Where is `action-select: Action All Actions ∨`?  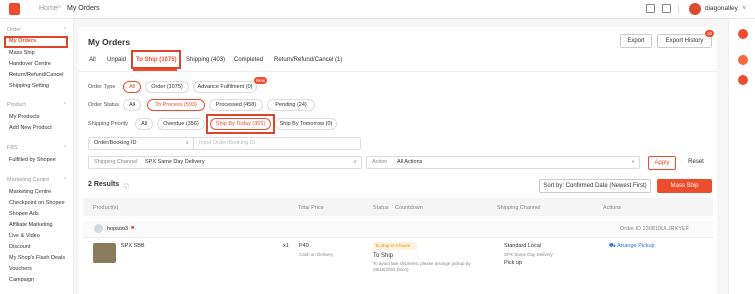 action-select: Action All Actions ∨ is located at coordinates (503, 162).